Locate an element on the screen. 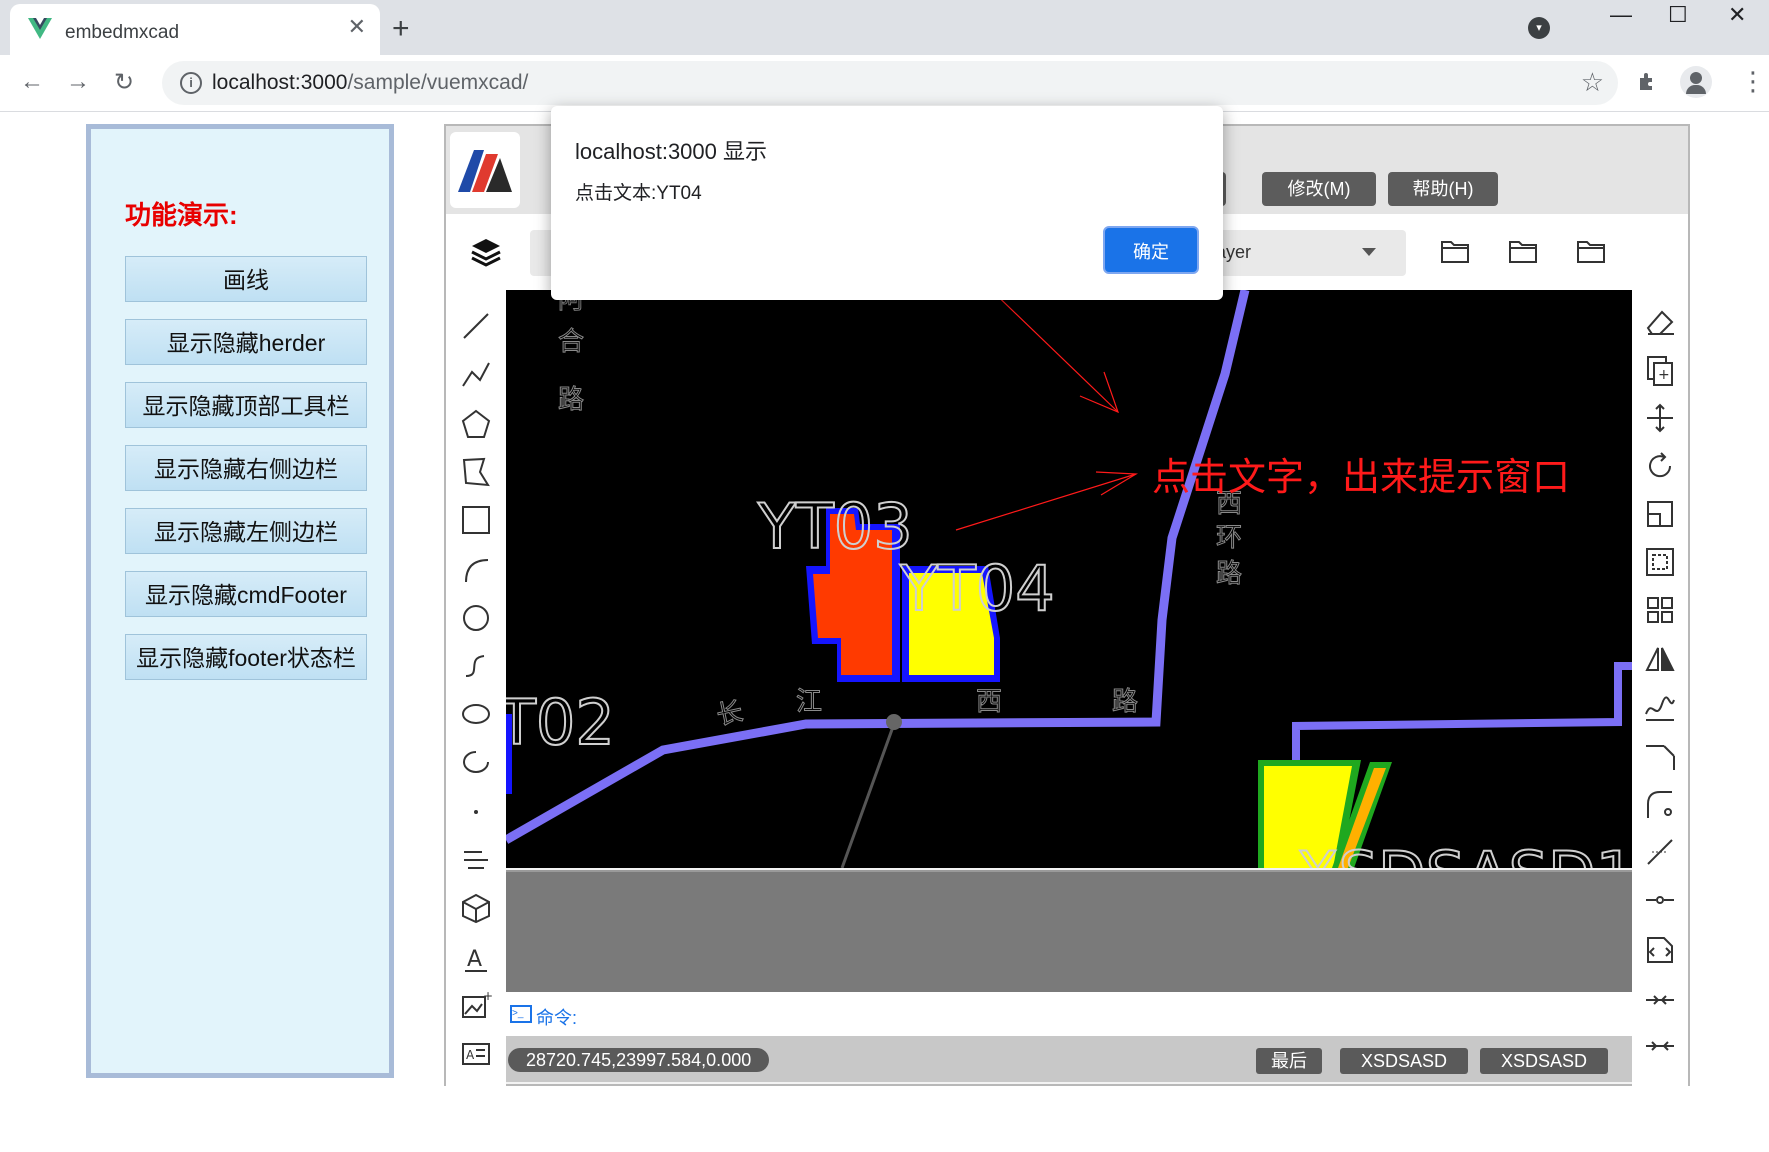 The height and width of the screenshot is (1152, 1769). text-tool-icon: A is located at coordinates (476, 958).